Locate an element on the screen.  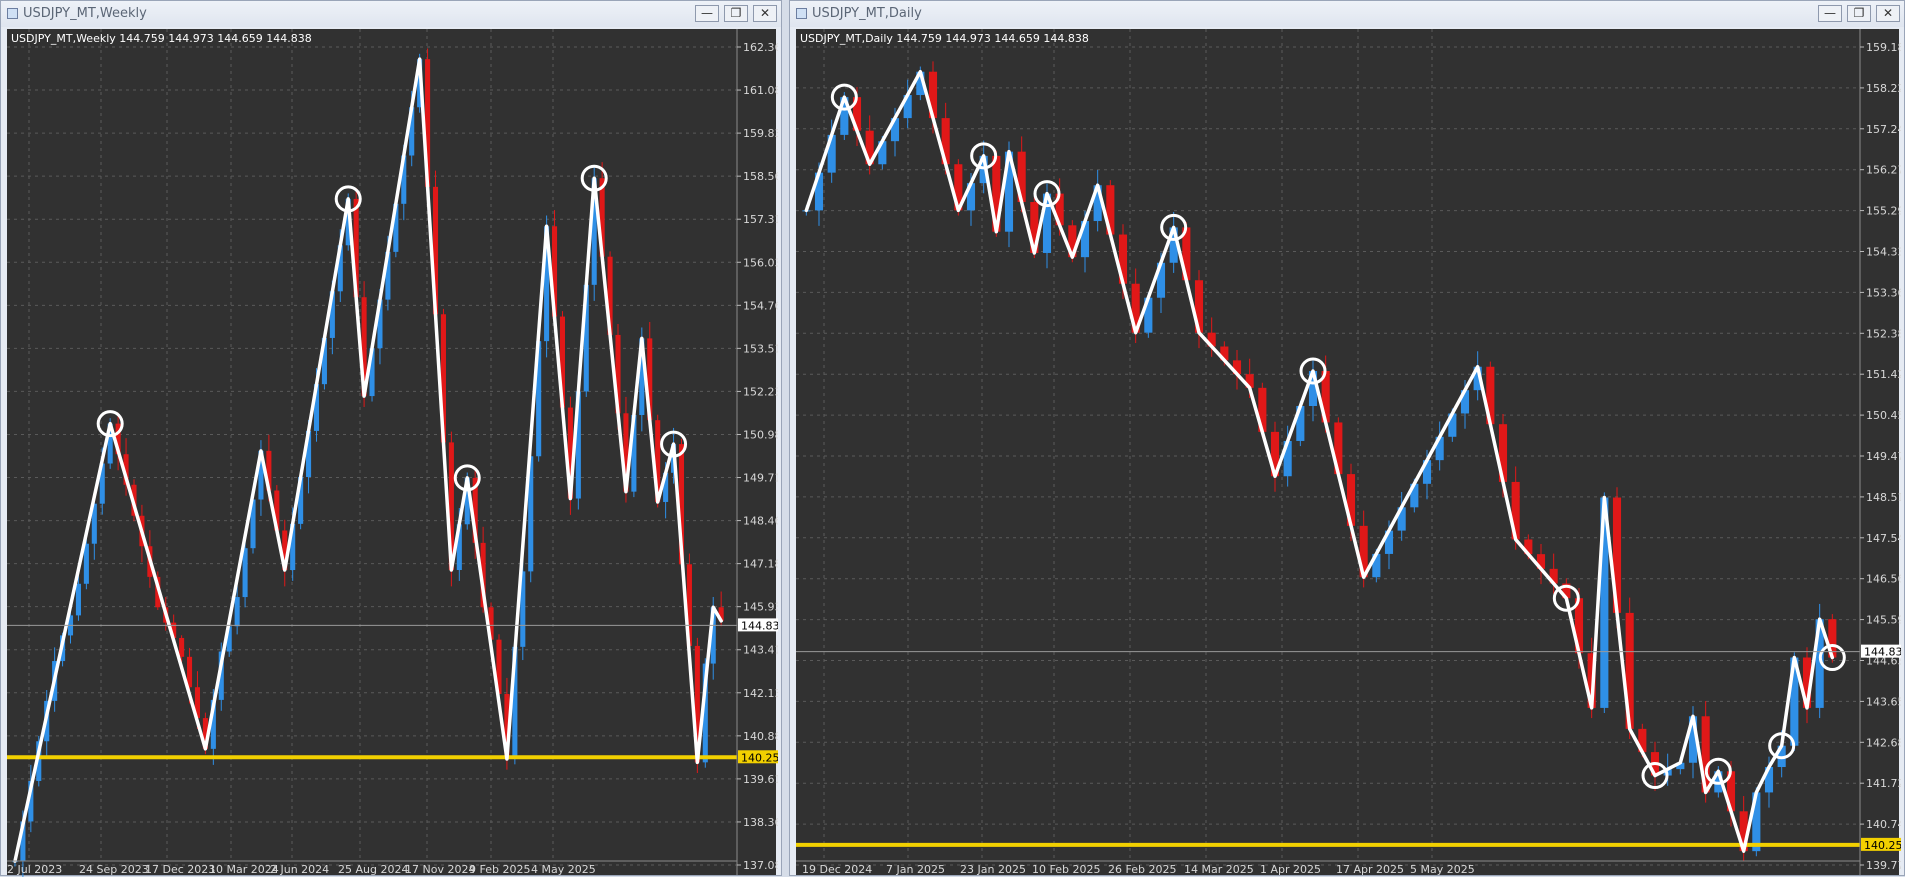
price-axis-label: 152.235 is located at coordinates (760, 391).